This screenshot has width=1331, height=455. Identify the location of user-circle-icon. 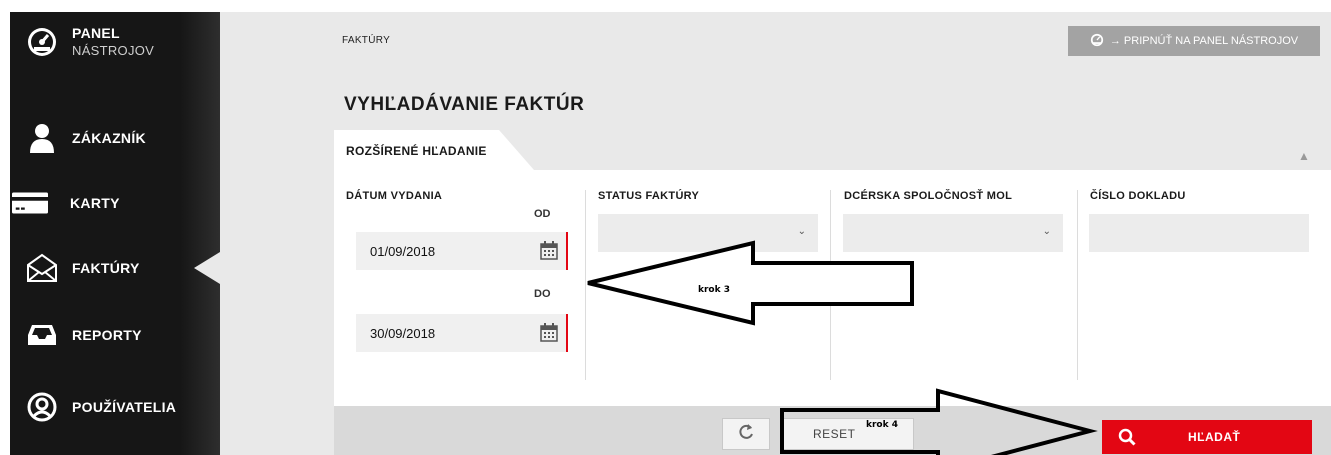
(42, 407).